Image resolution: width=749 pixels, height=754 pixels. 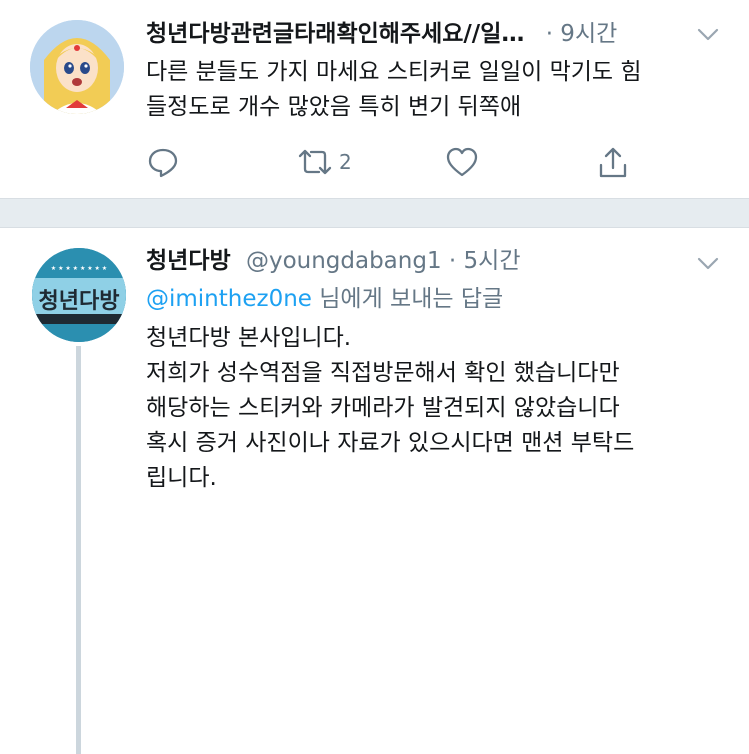 I want to click on heart-icon, so click(x=462, y=162).